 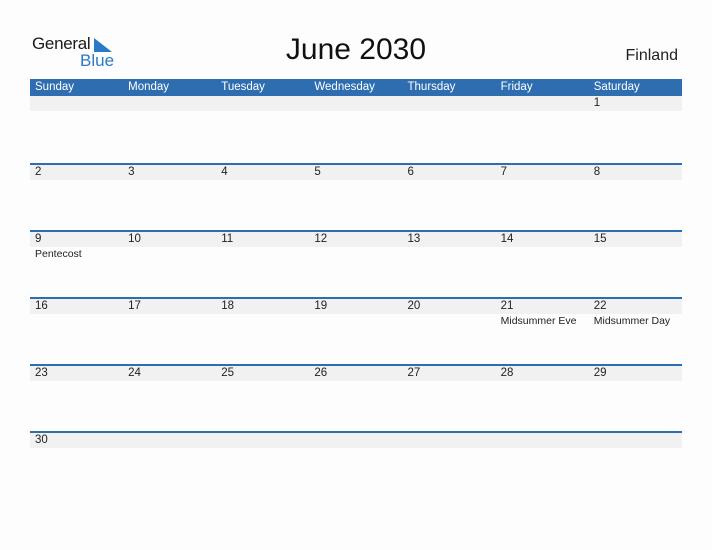 What do you see at coordinates (414, 306) in the screenshot?
I see `day-number: 20` at bounding box center [414, 306].